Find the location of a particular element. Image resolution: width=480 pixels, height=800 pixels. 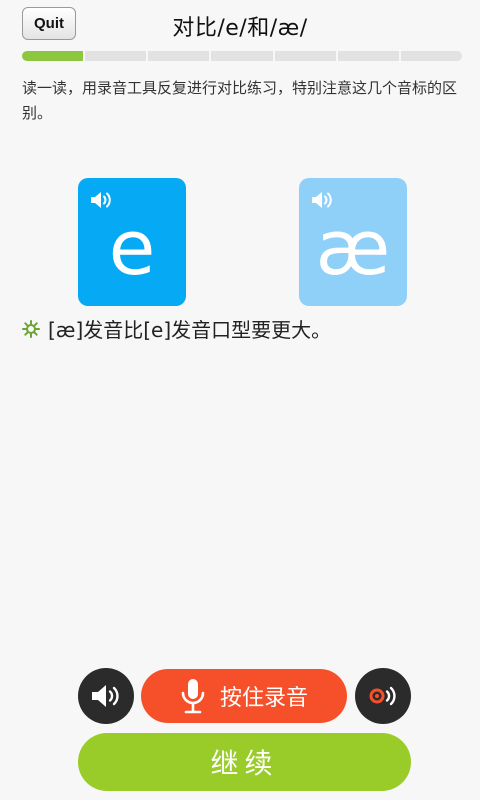

play-button is located at coordinates (106, 696).